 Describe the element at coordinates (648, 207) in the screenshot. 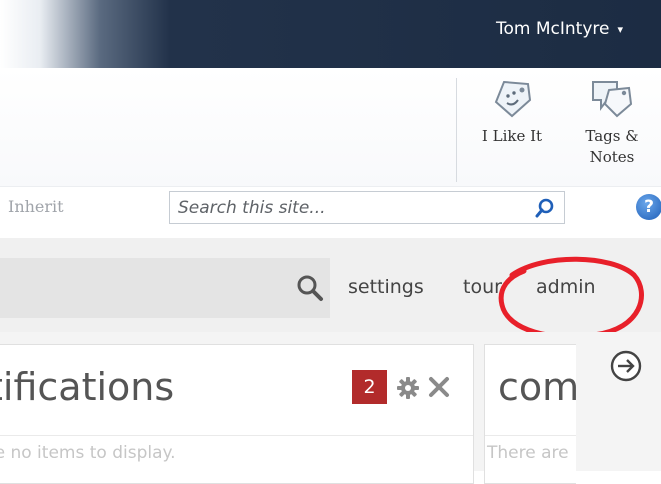

I see `help-icon: ?` at that location.